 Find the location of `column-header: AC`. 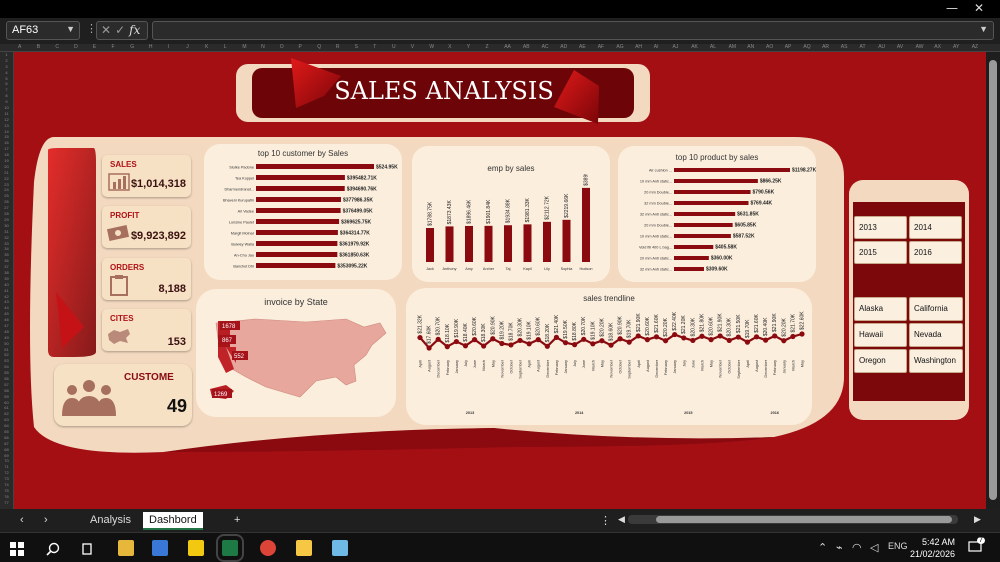

column-header: AC is located at coordinates (545, 47).